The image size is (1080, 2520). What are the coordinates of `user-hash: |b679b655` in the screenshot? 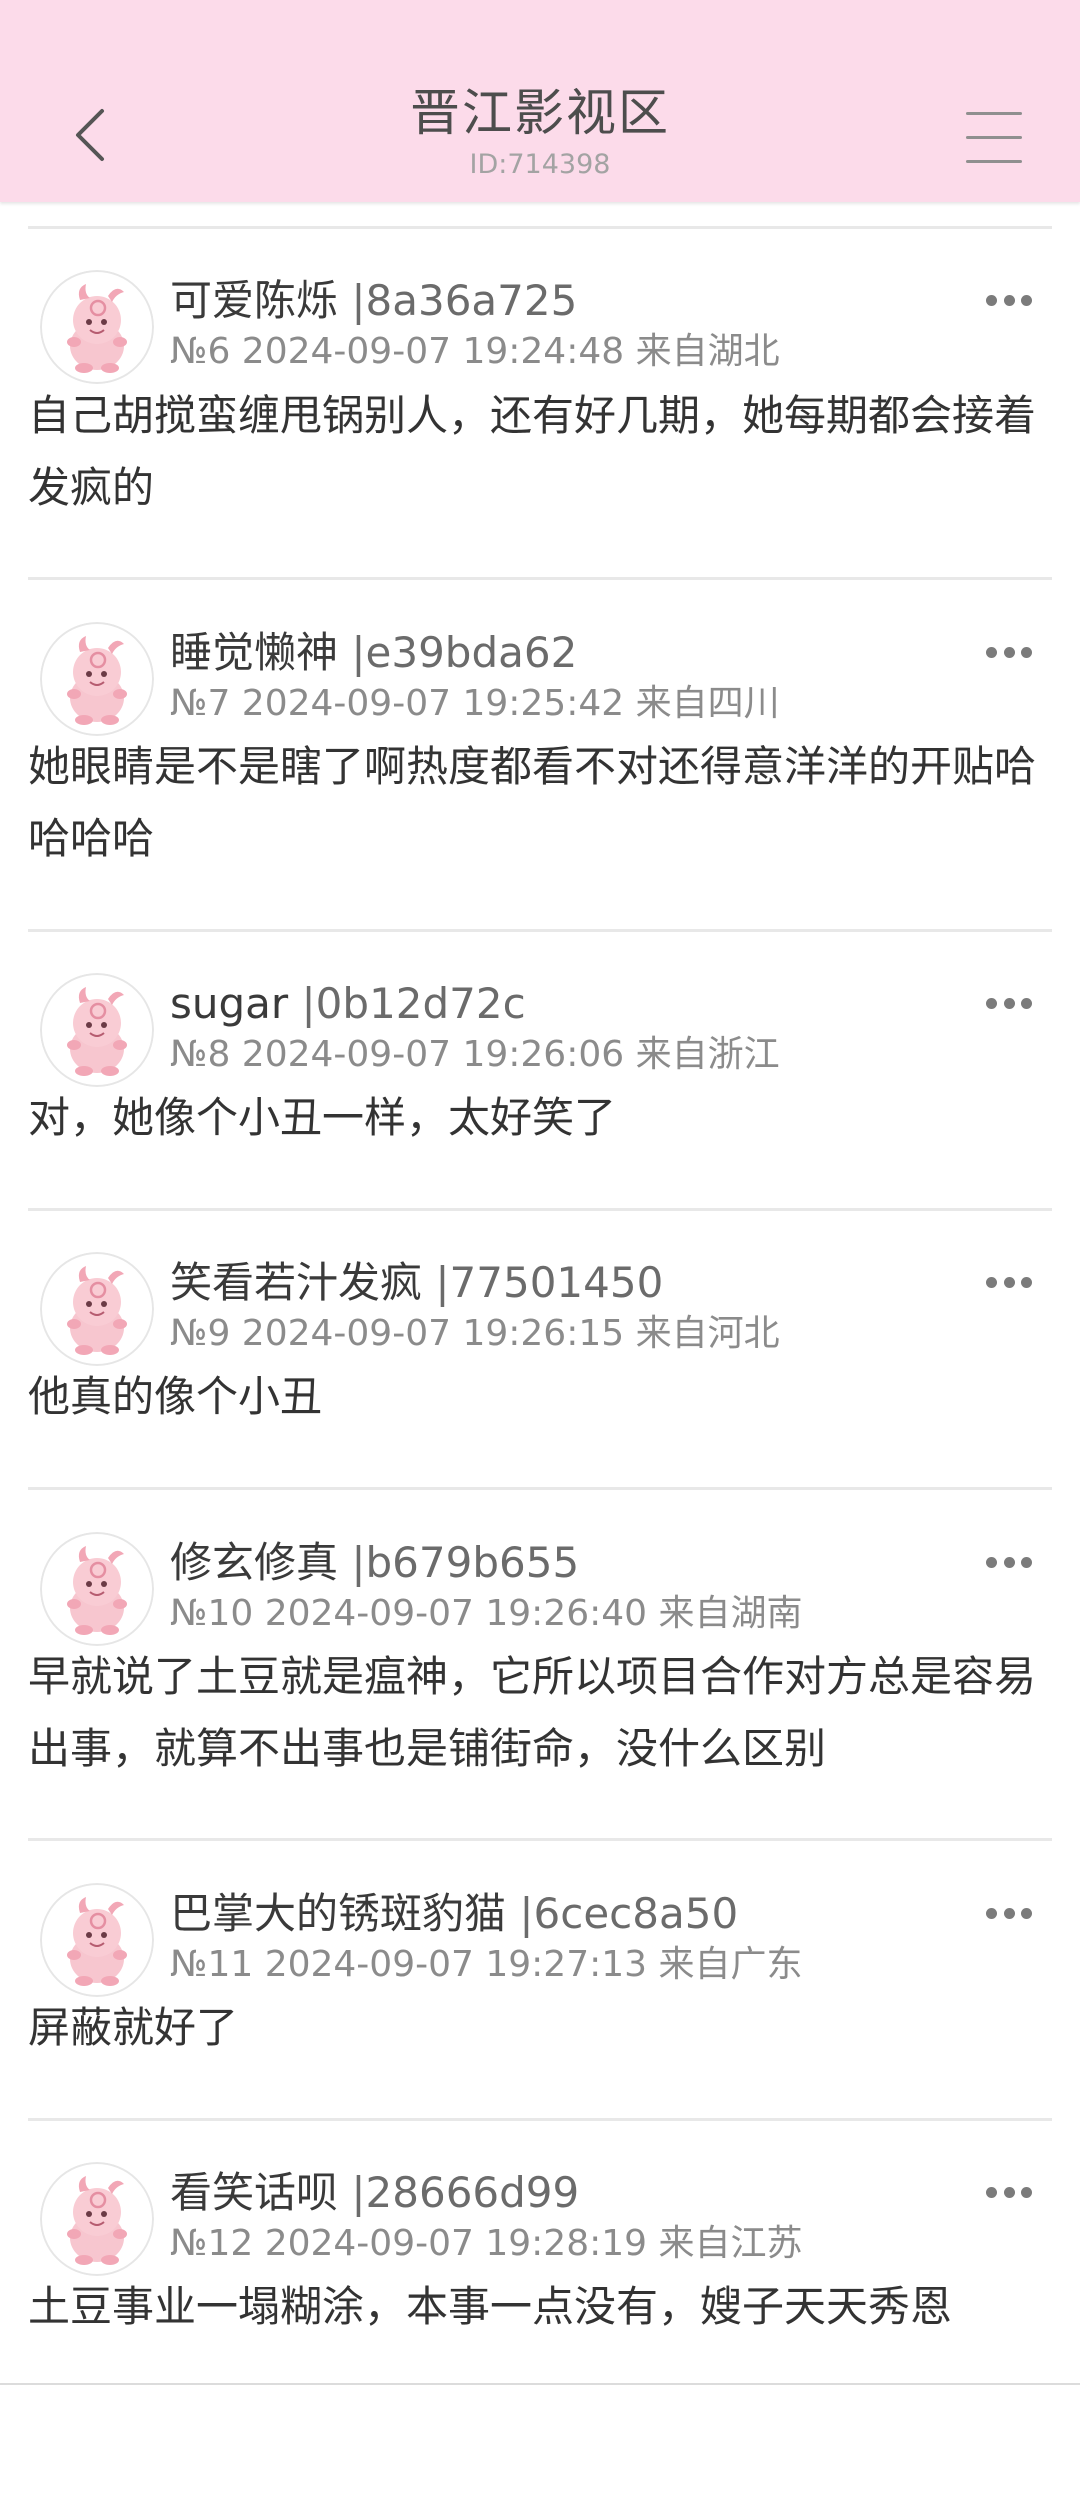 It's located at (465, 1562).